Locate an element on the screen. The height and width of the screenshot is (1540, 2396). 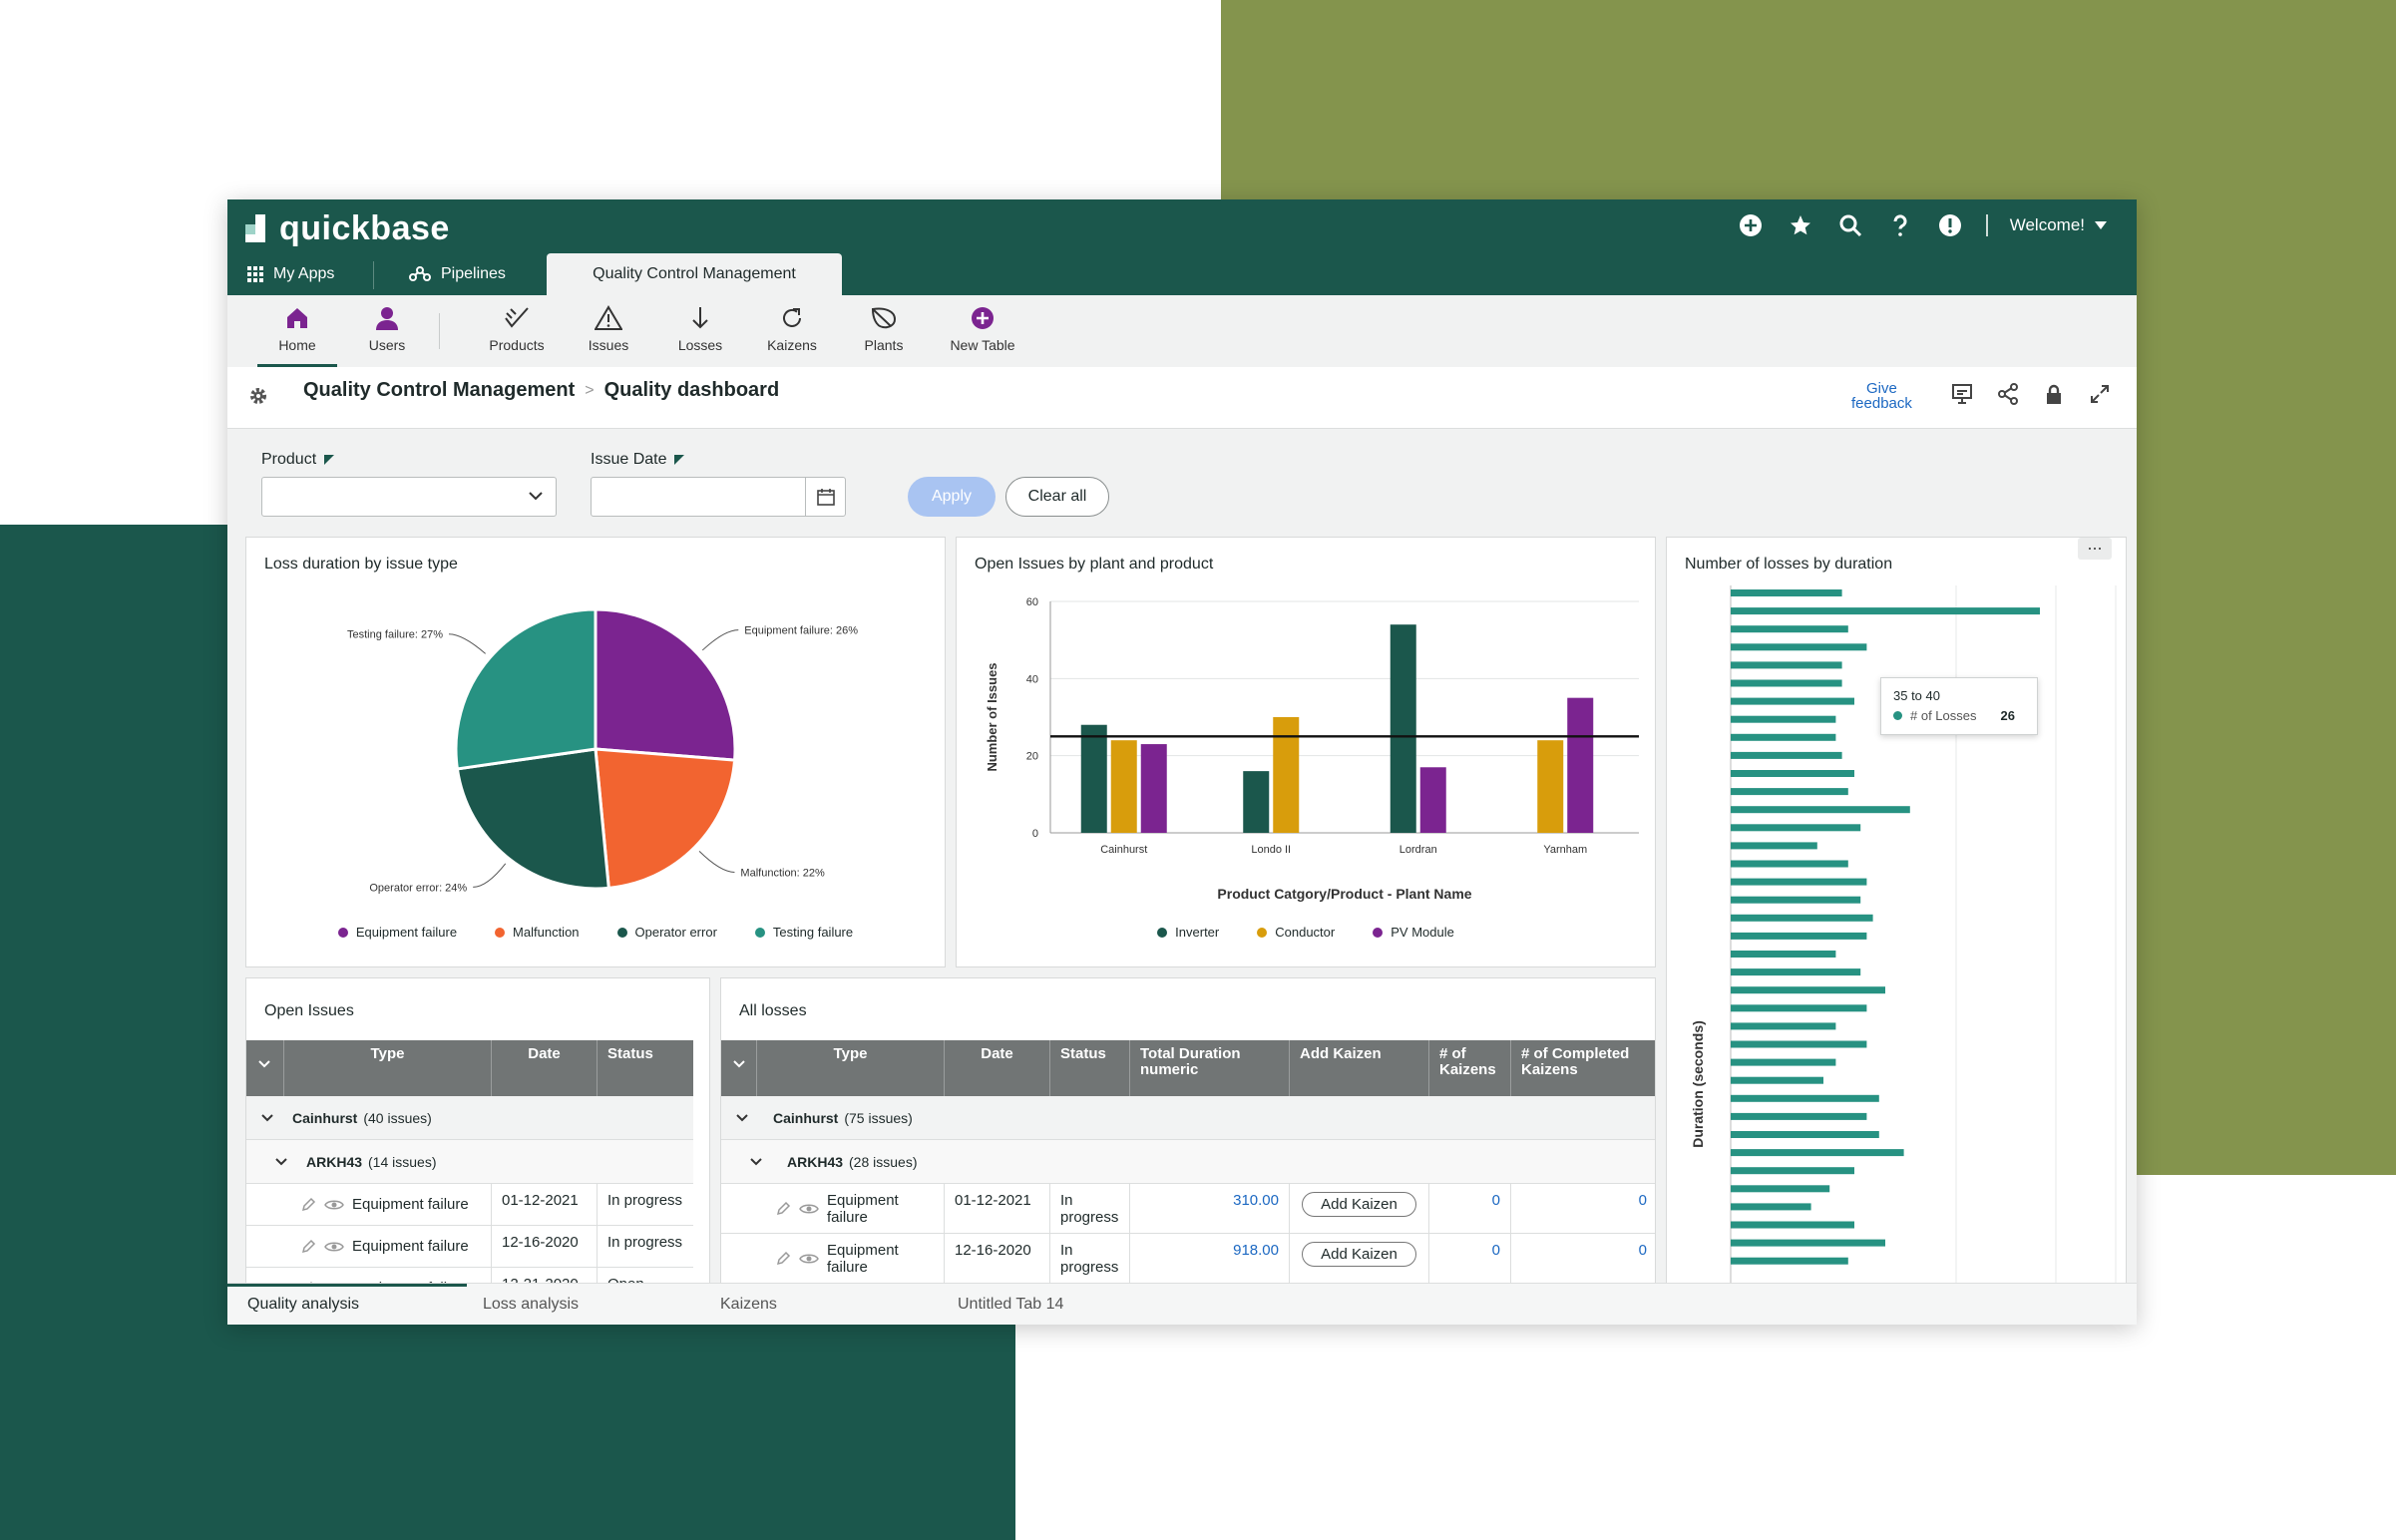
group-row-cainhurst: Cainhurst (75 issues) is located at coordinates (1188, 1118).